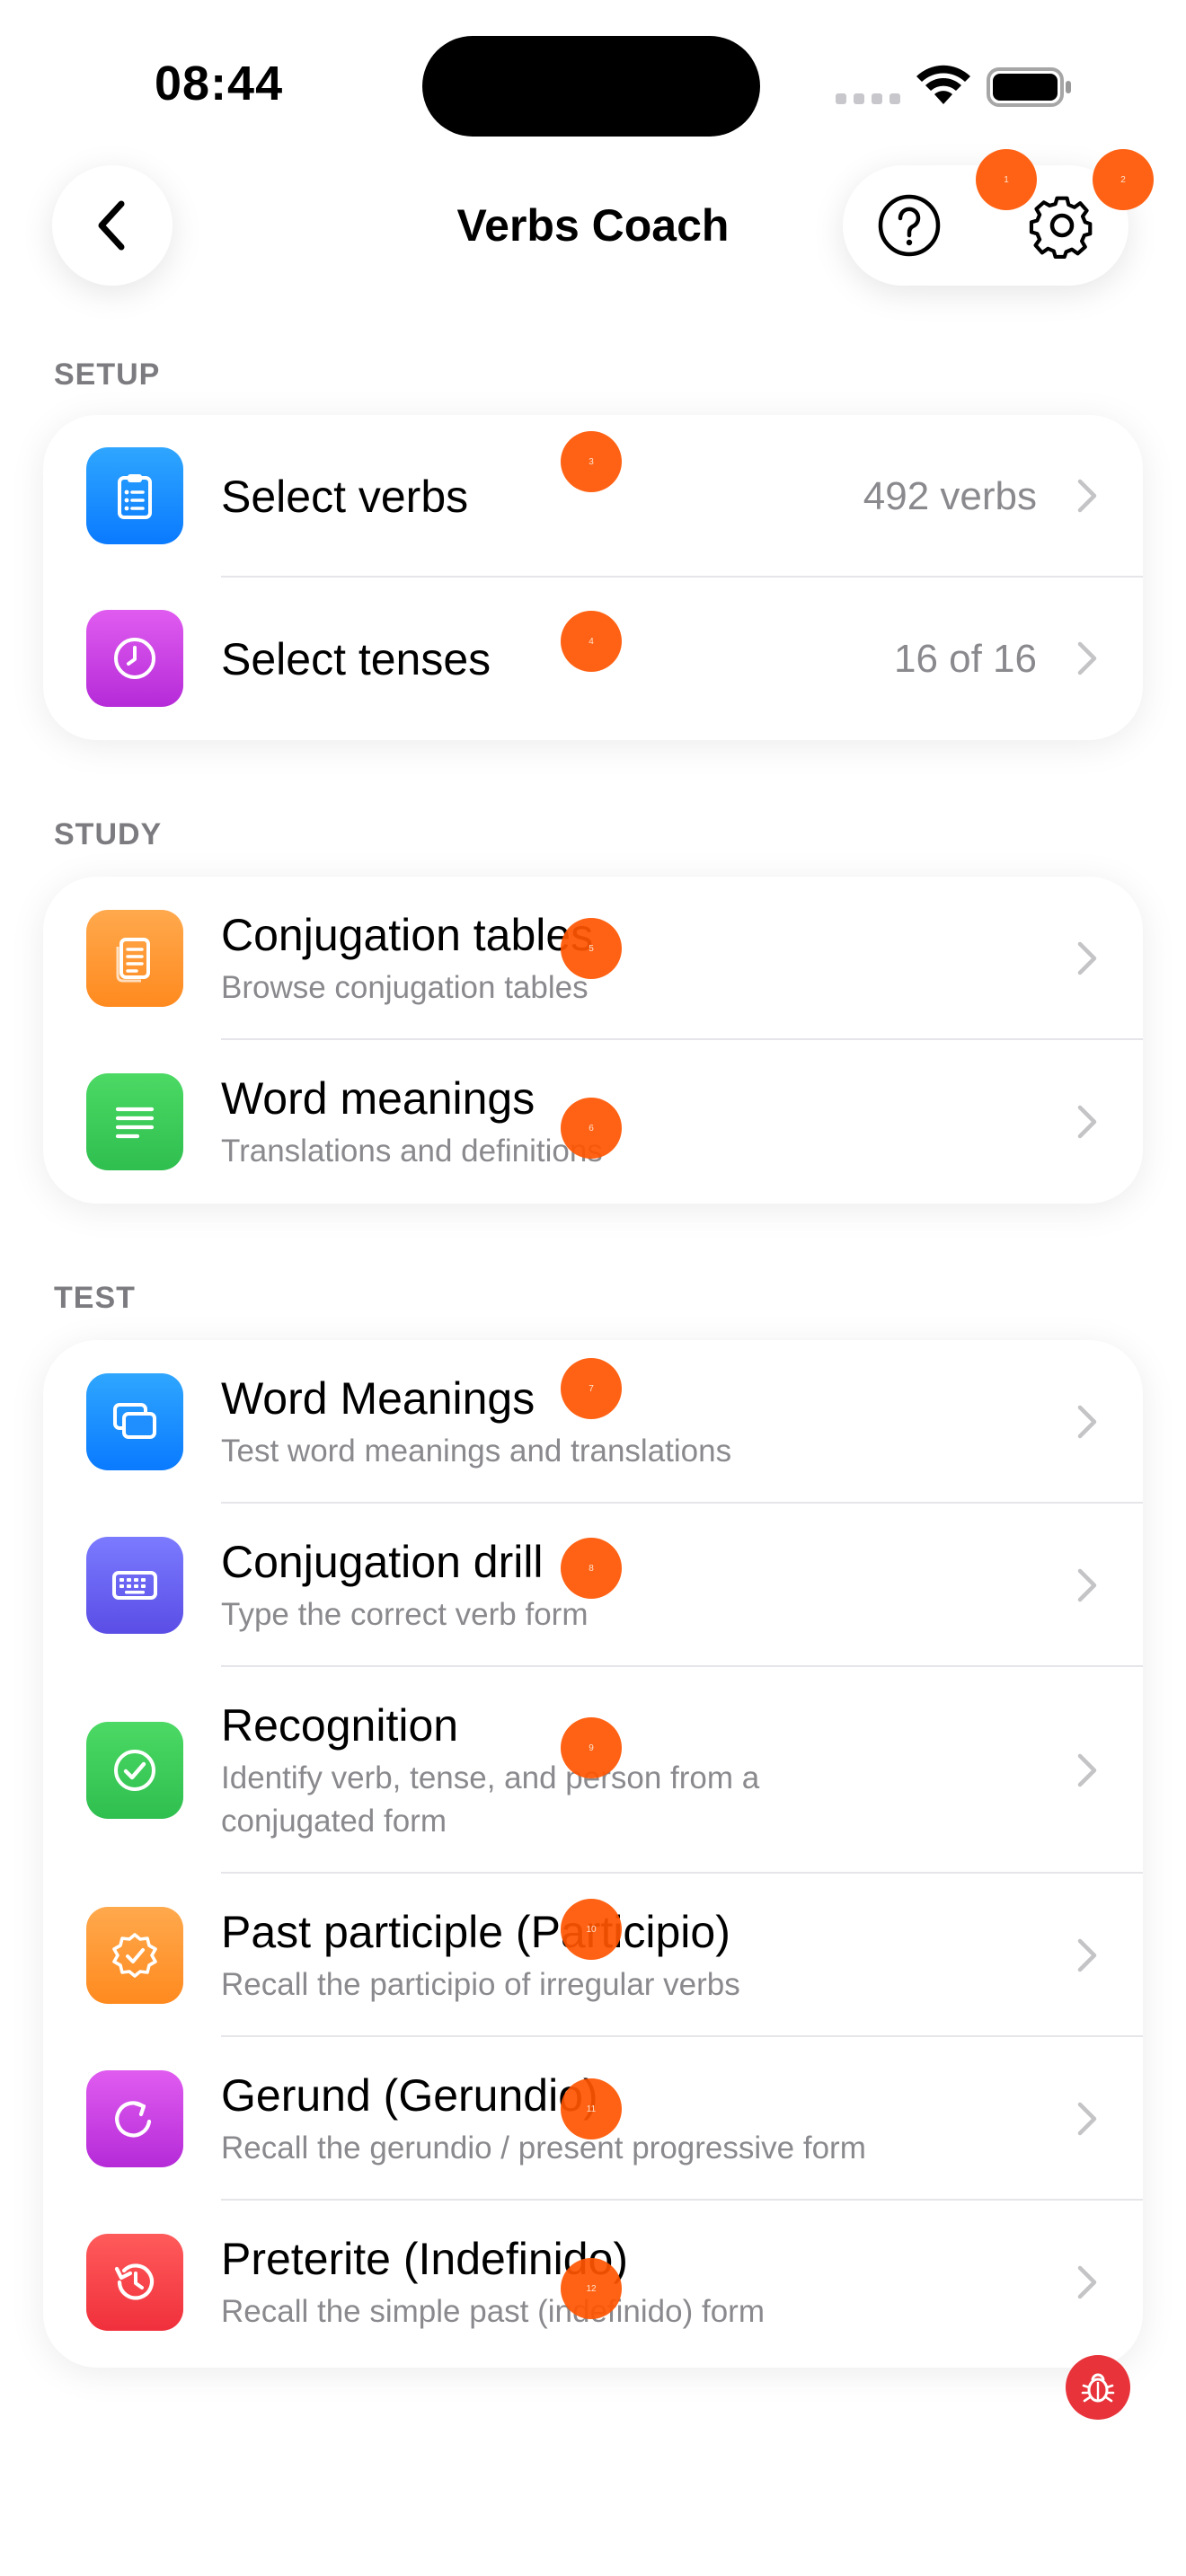  Describe the element at coordinates (476, 1451) in the screenshot. I see `row-subtitle: Test word meanings and translations` at that location.